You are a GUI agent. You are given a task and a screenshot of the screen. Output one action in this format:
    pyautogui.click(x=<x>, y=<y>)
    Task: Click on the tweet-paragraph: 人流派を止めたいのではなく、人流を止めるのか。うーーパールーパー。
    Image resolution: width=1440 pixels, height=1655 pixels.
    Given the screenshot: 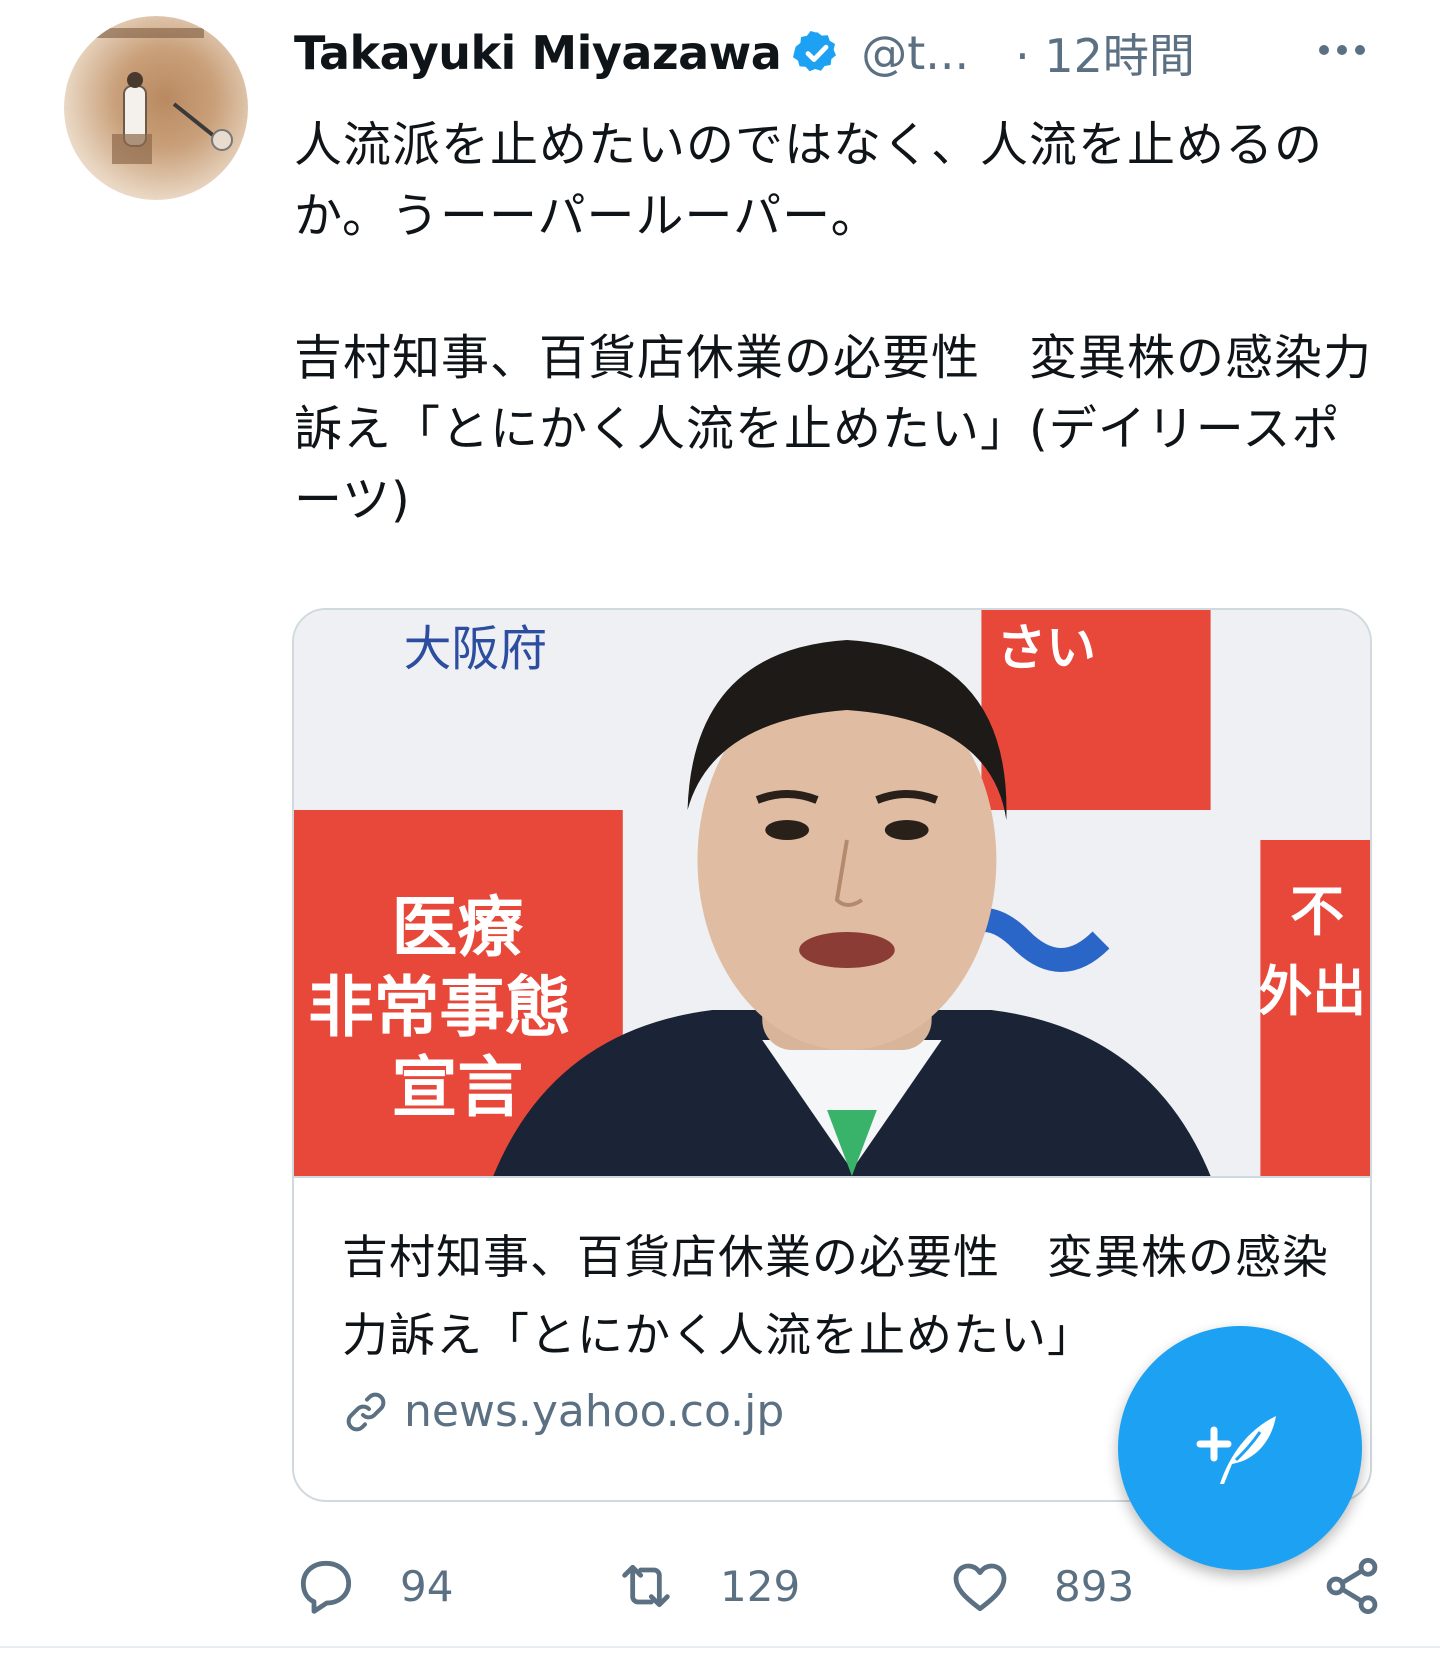 What is the action you would take?
    pyautogui.click(x=809, y=180)
    